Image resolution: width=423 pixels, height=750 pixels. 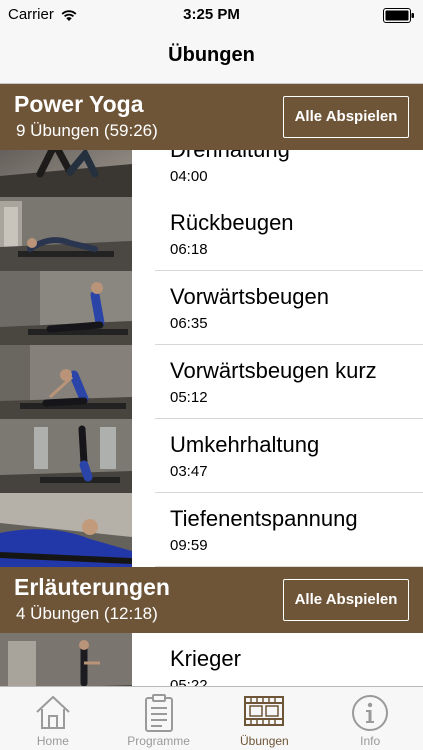 I want to click on exercise-title: Vorwärtsbeugen kurz, so click(x=273, y=370).